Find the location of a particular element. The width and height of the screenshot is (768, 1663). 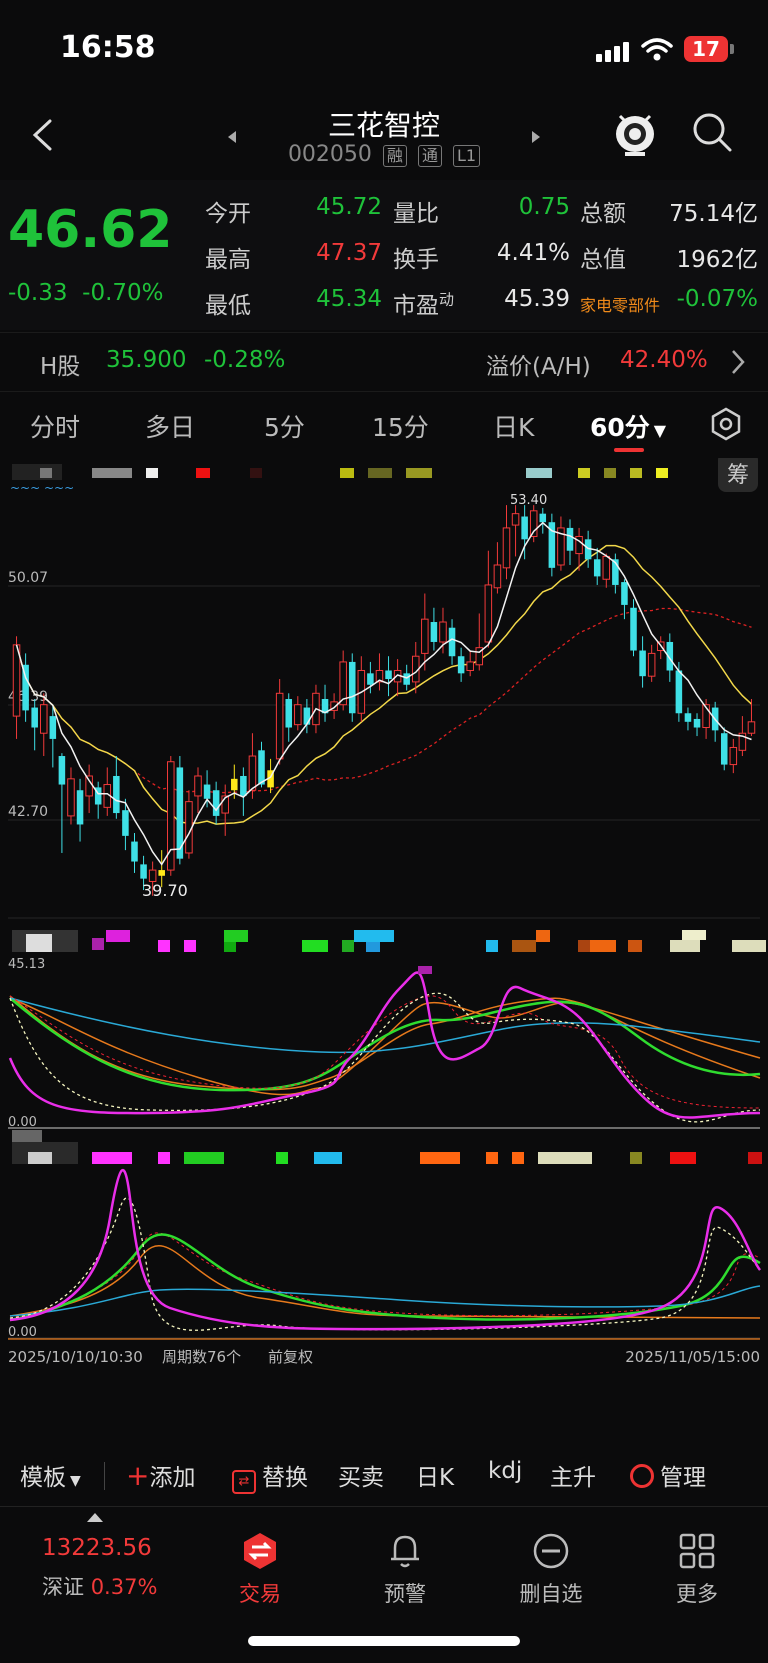

replace-button: ⇄ 替换 is located at coordinates (270, 1476).